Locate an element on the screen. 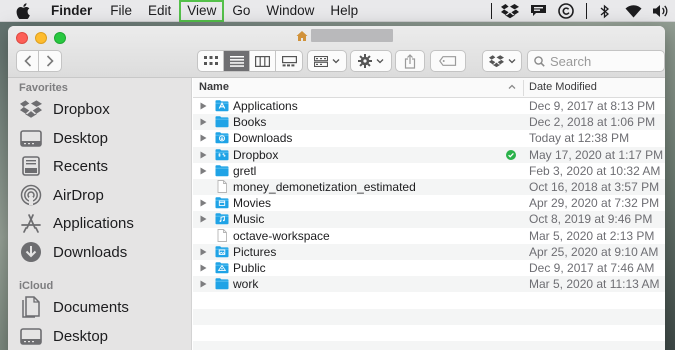  share-icon is located at coordinates (410, 61).